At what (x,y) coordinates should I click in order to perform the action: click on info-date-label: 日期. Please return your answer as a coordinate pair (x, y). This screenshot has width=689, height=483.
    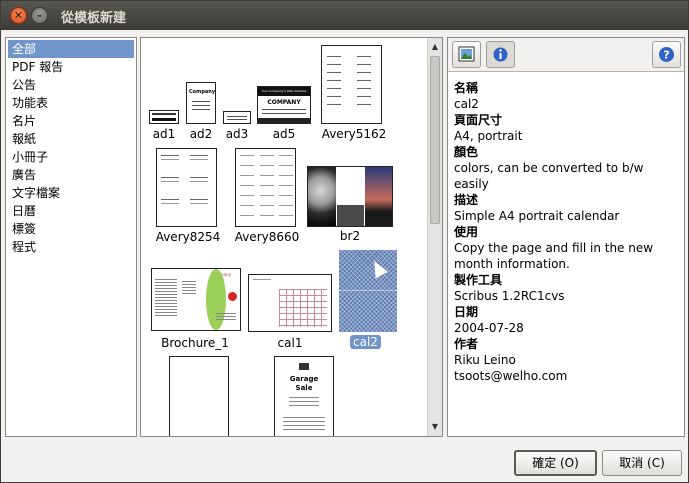
    Looking at the image, I should click on (466, 312).